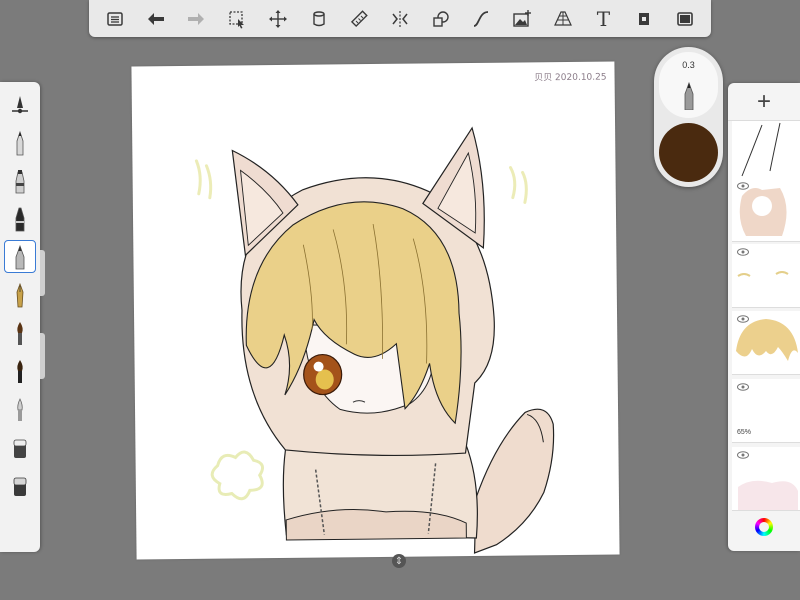 The image size is (800, 600). I want to click on layer-thumbnail-fill, so click(766, 210).